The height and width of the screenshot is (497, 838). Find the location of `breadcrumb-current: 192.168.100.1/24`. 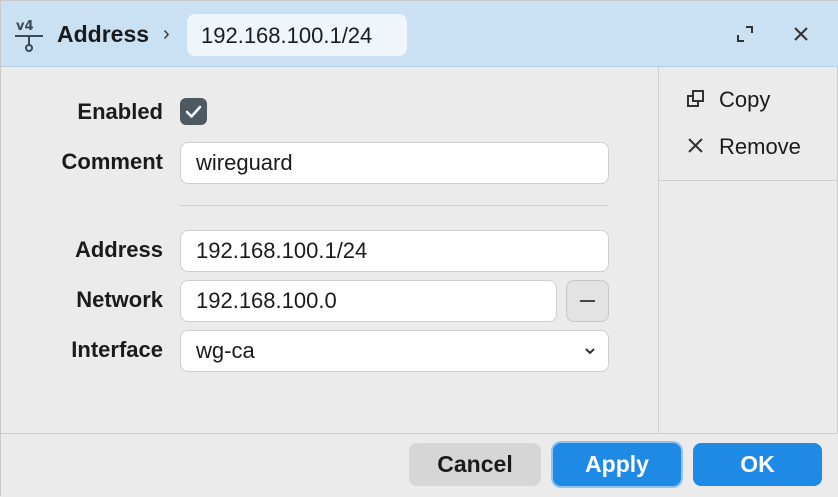

breadcrumb-current: 192.168.100.1/24 is located at coordinates (297, 35).